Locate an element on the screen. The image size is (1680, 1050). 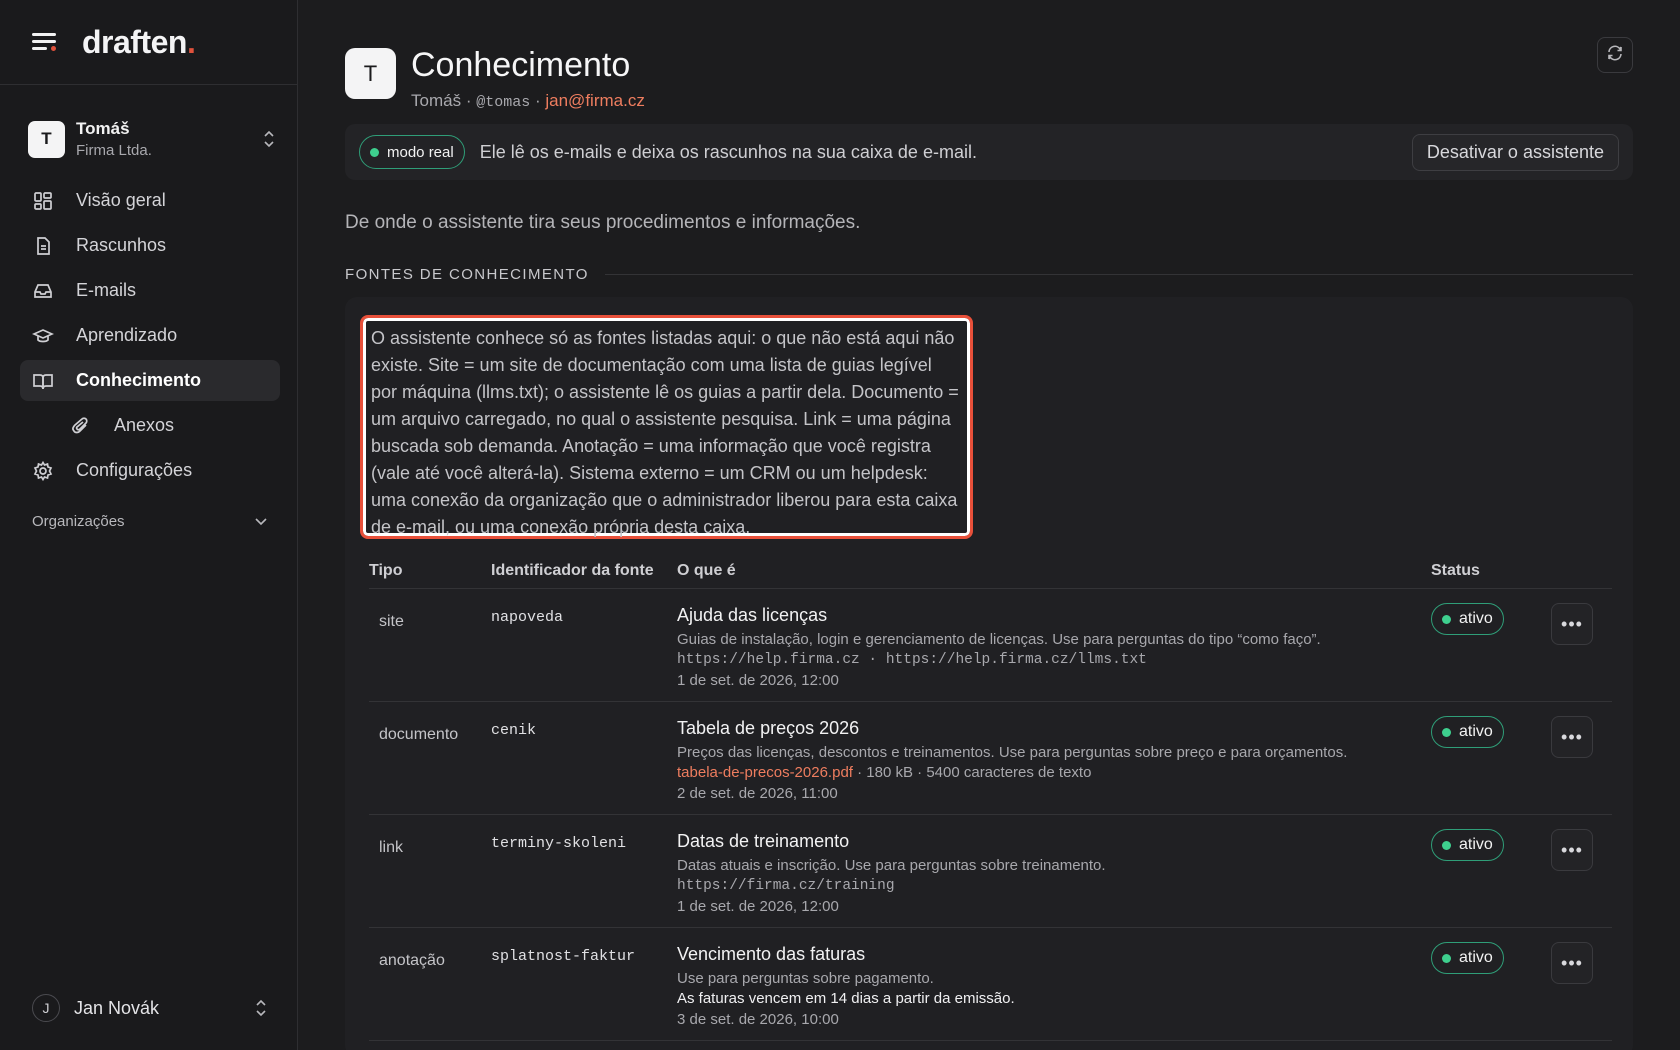
sidebar-item-label: Aprendizado is located at coordinates (127, 335).